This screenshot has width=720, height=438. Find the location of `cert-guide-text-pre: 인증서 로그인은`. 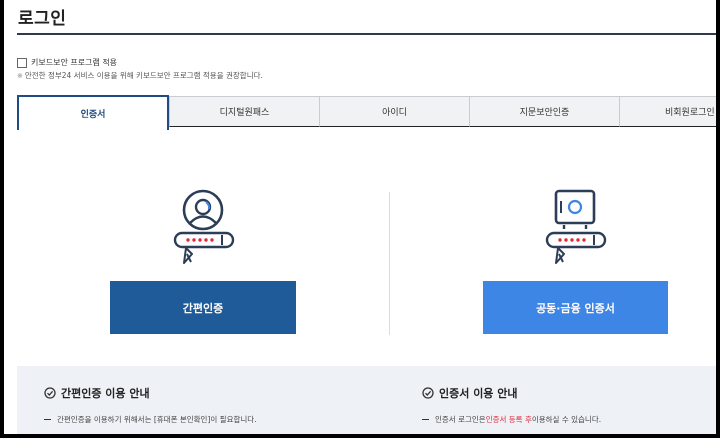

cert-guide-text-pre: 인증서 로그인은 is located at coordinates (460, 419).